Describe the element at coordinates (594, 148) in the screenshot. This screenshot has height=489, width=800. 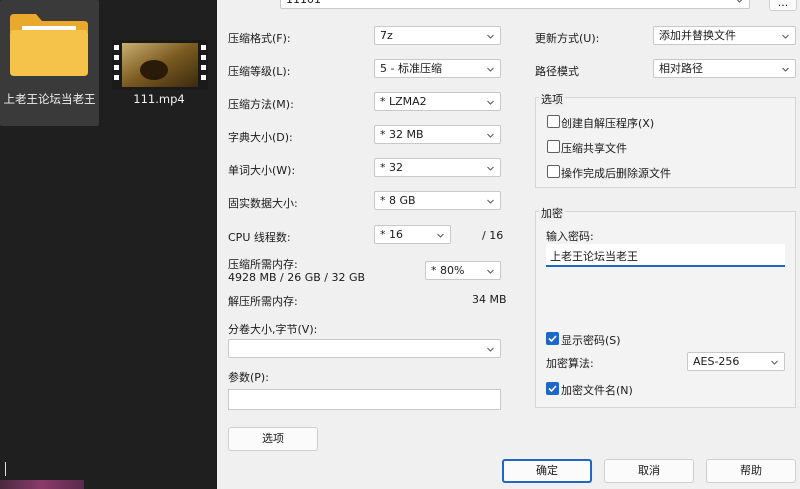
I see `shared-files-label: 压缩共享文件` at that location.